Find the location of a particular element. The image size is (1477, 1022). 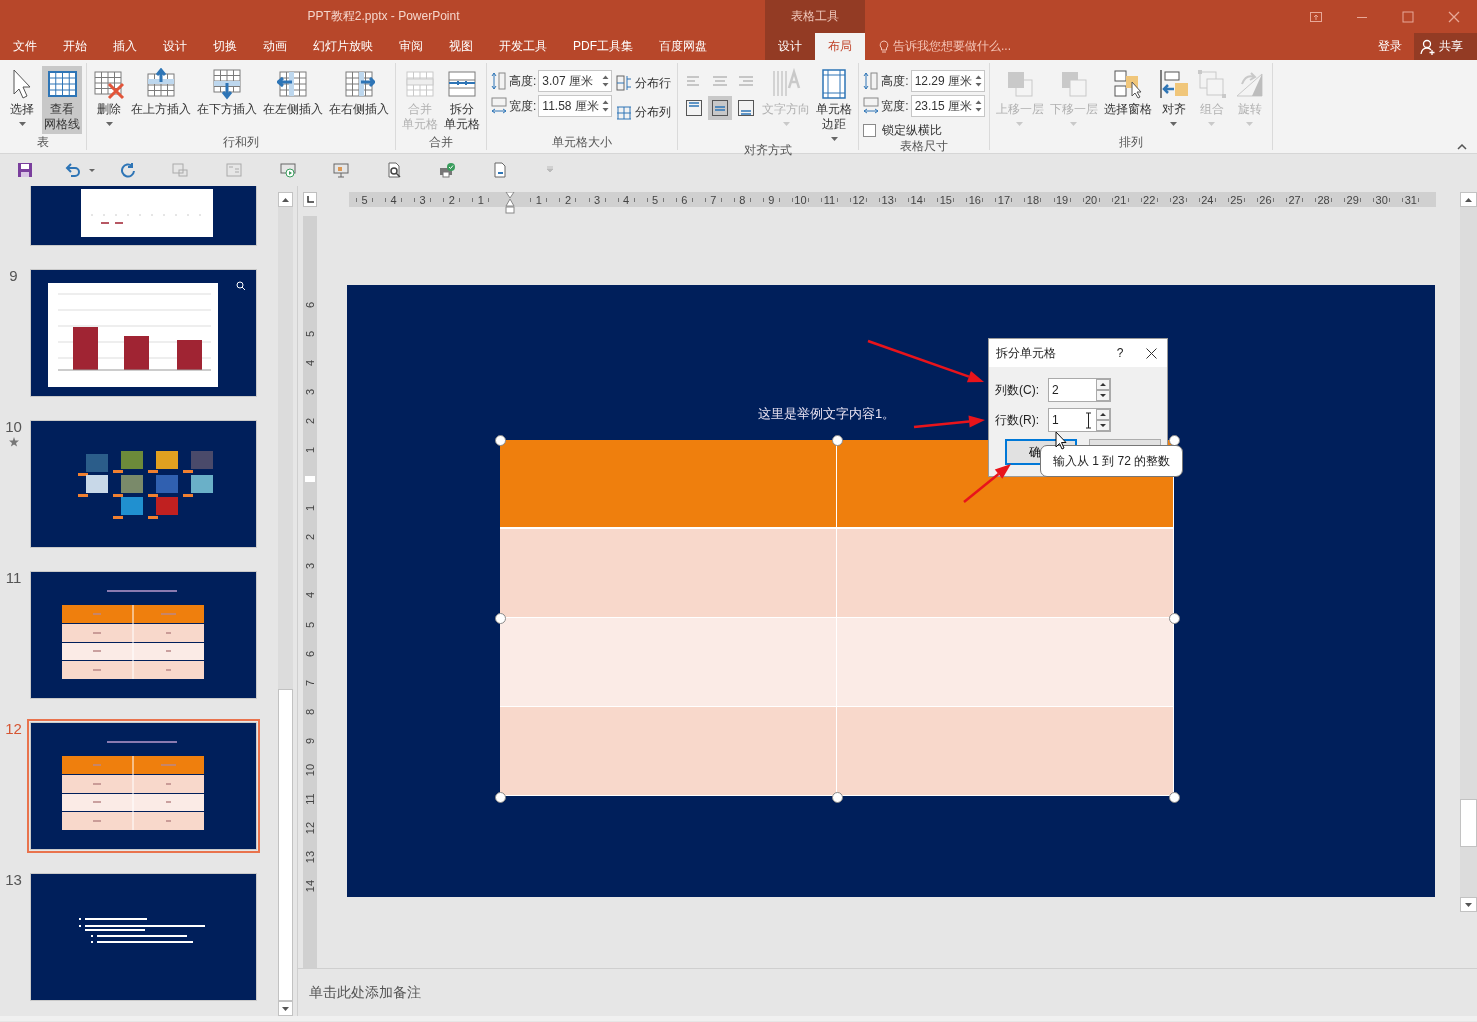

undo-icon is located at coordinates (73, 170).